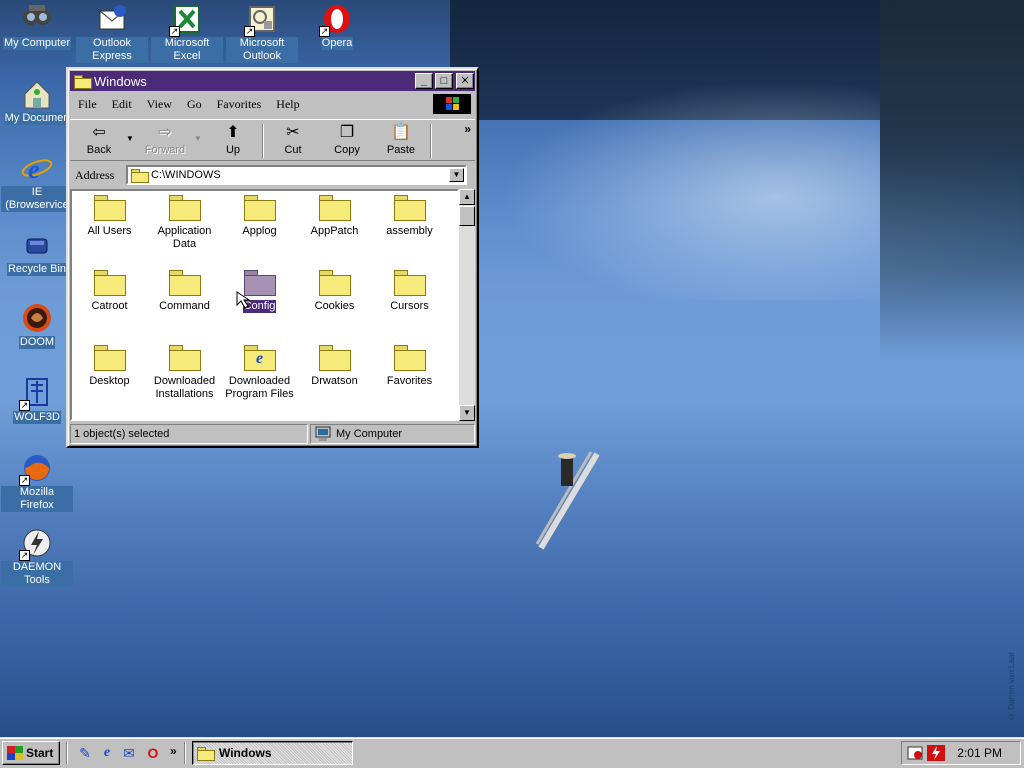 The height and width of the screenshot is (768, 1024). I want to click on cut-button: ✂ Cut, so click(293, 139).